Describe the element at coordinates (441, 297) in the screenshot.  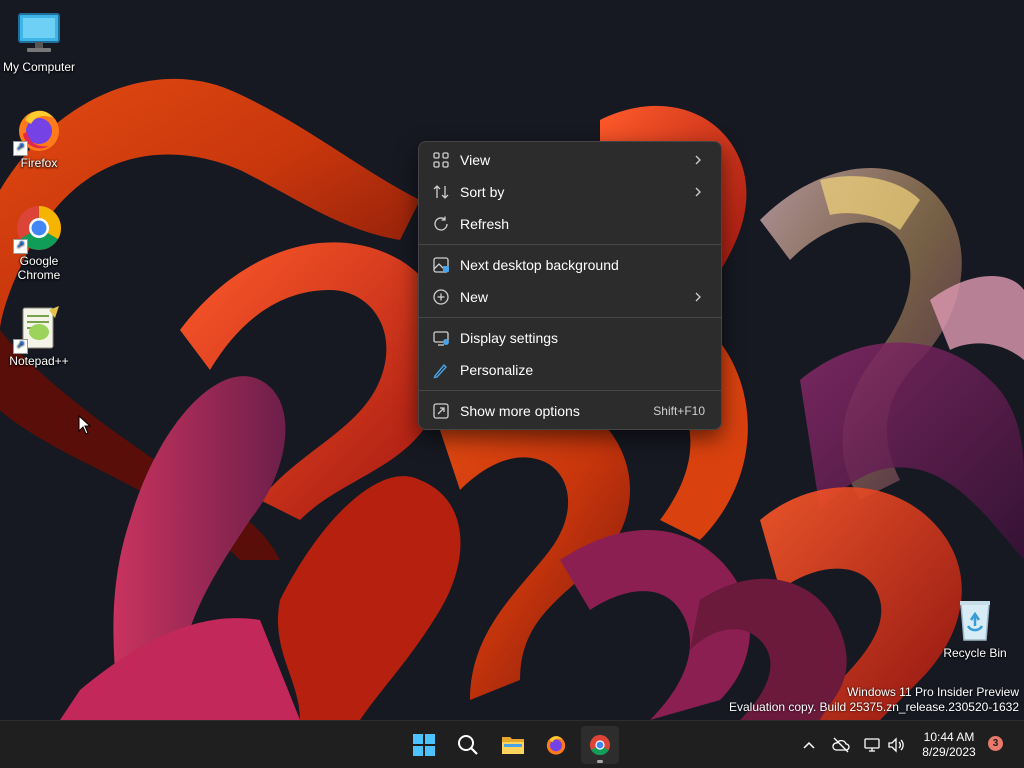
I see `plus-circle-icon` at that location.